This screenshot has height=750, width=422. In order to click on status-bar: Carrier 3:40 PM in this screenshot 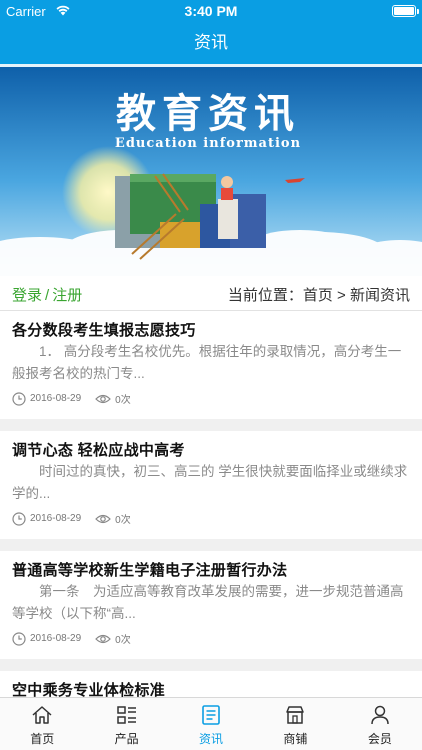, I will do `click(211, 11)`.